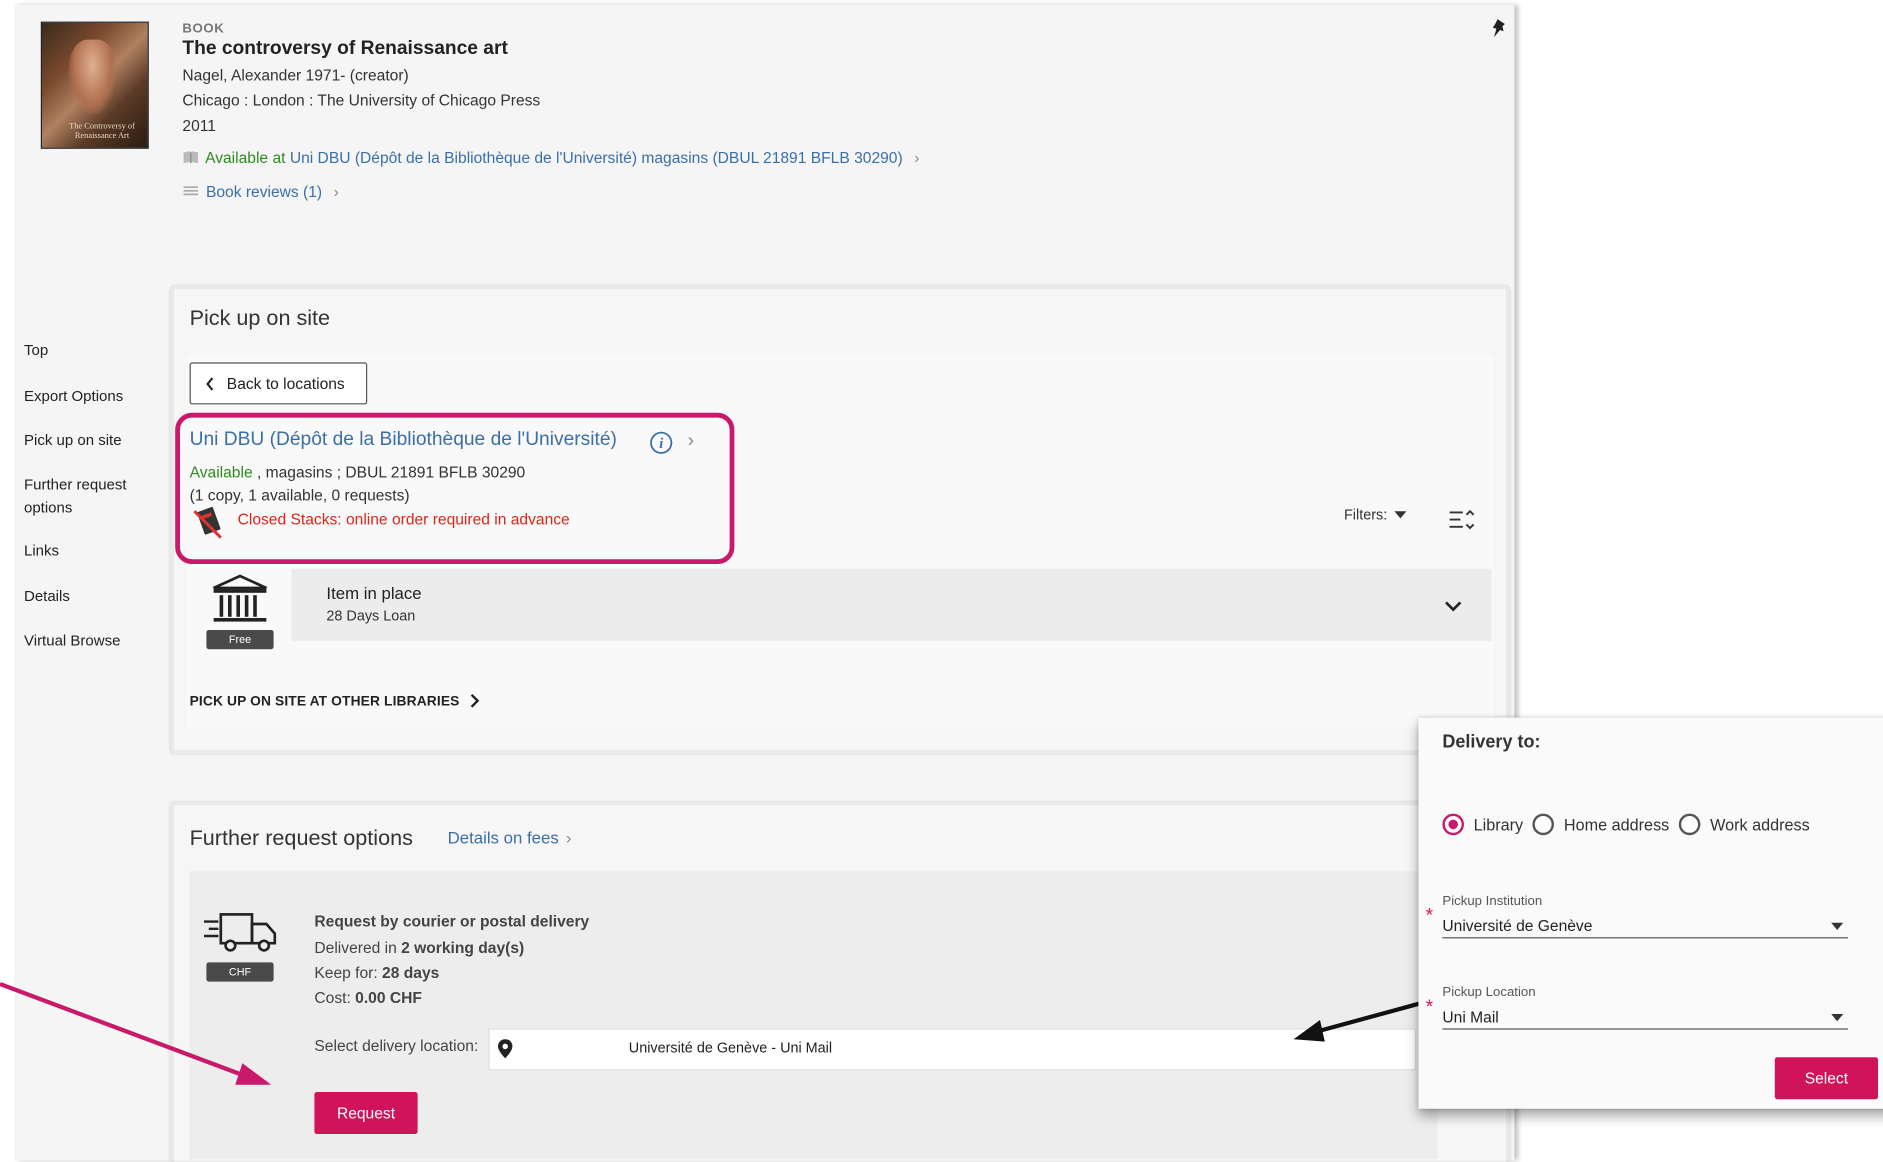  Describe the element at coordinates (388, 997) in the screenshot. I see `cost-value: 0.00 CHF` at that location.